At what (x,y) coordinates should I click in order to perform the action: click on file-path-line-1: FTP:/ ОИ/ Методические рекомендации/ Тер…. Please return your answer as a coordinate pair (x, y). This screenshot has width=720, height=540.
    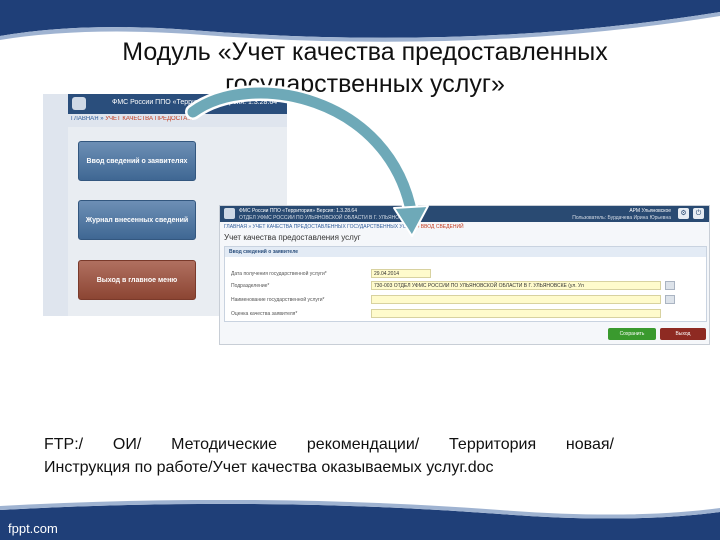
    Looking at the image, I should click on (329, 444).